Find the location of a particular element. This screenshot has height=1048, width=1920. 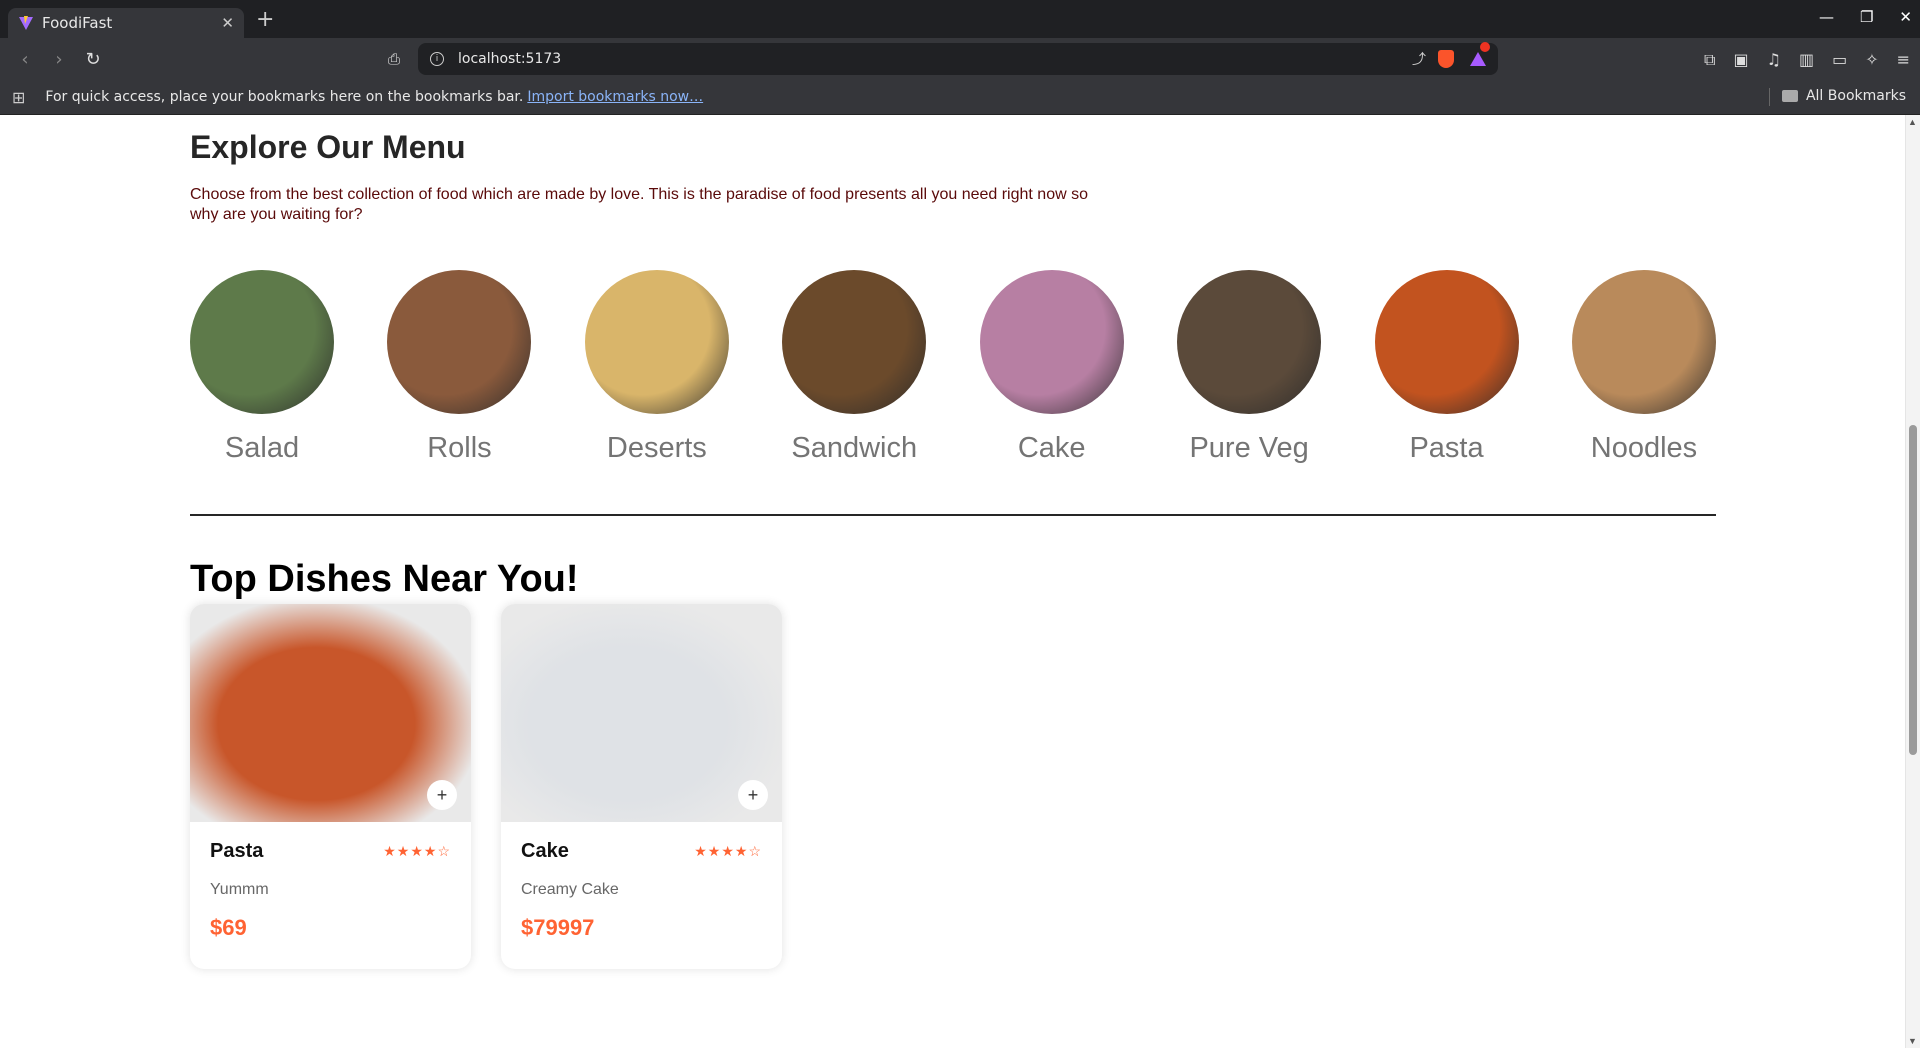

url-text: localhost:5173 is located at coordinates (935, 59).